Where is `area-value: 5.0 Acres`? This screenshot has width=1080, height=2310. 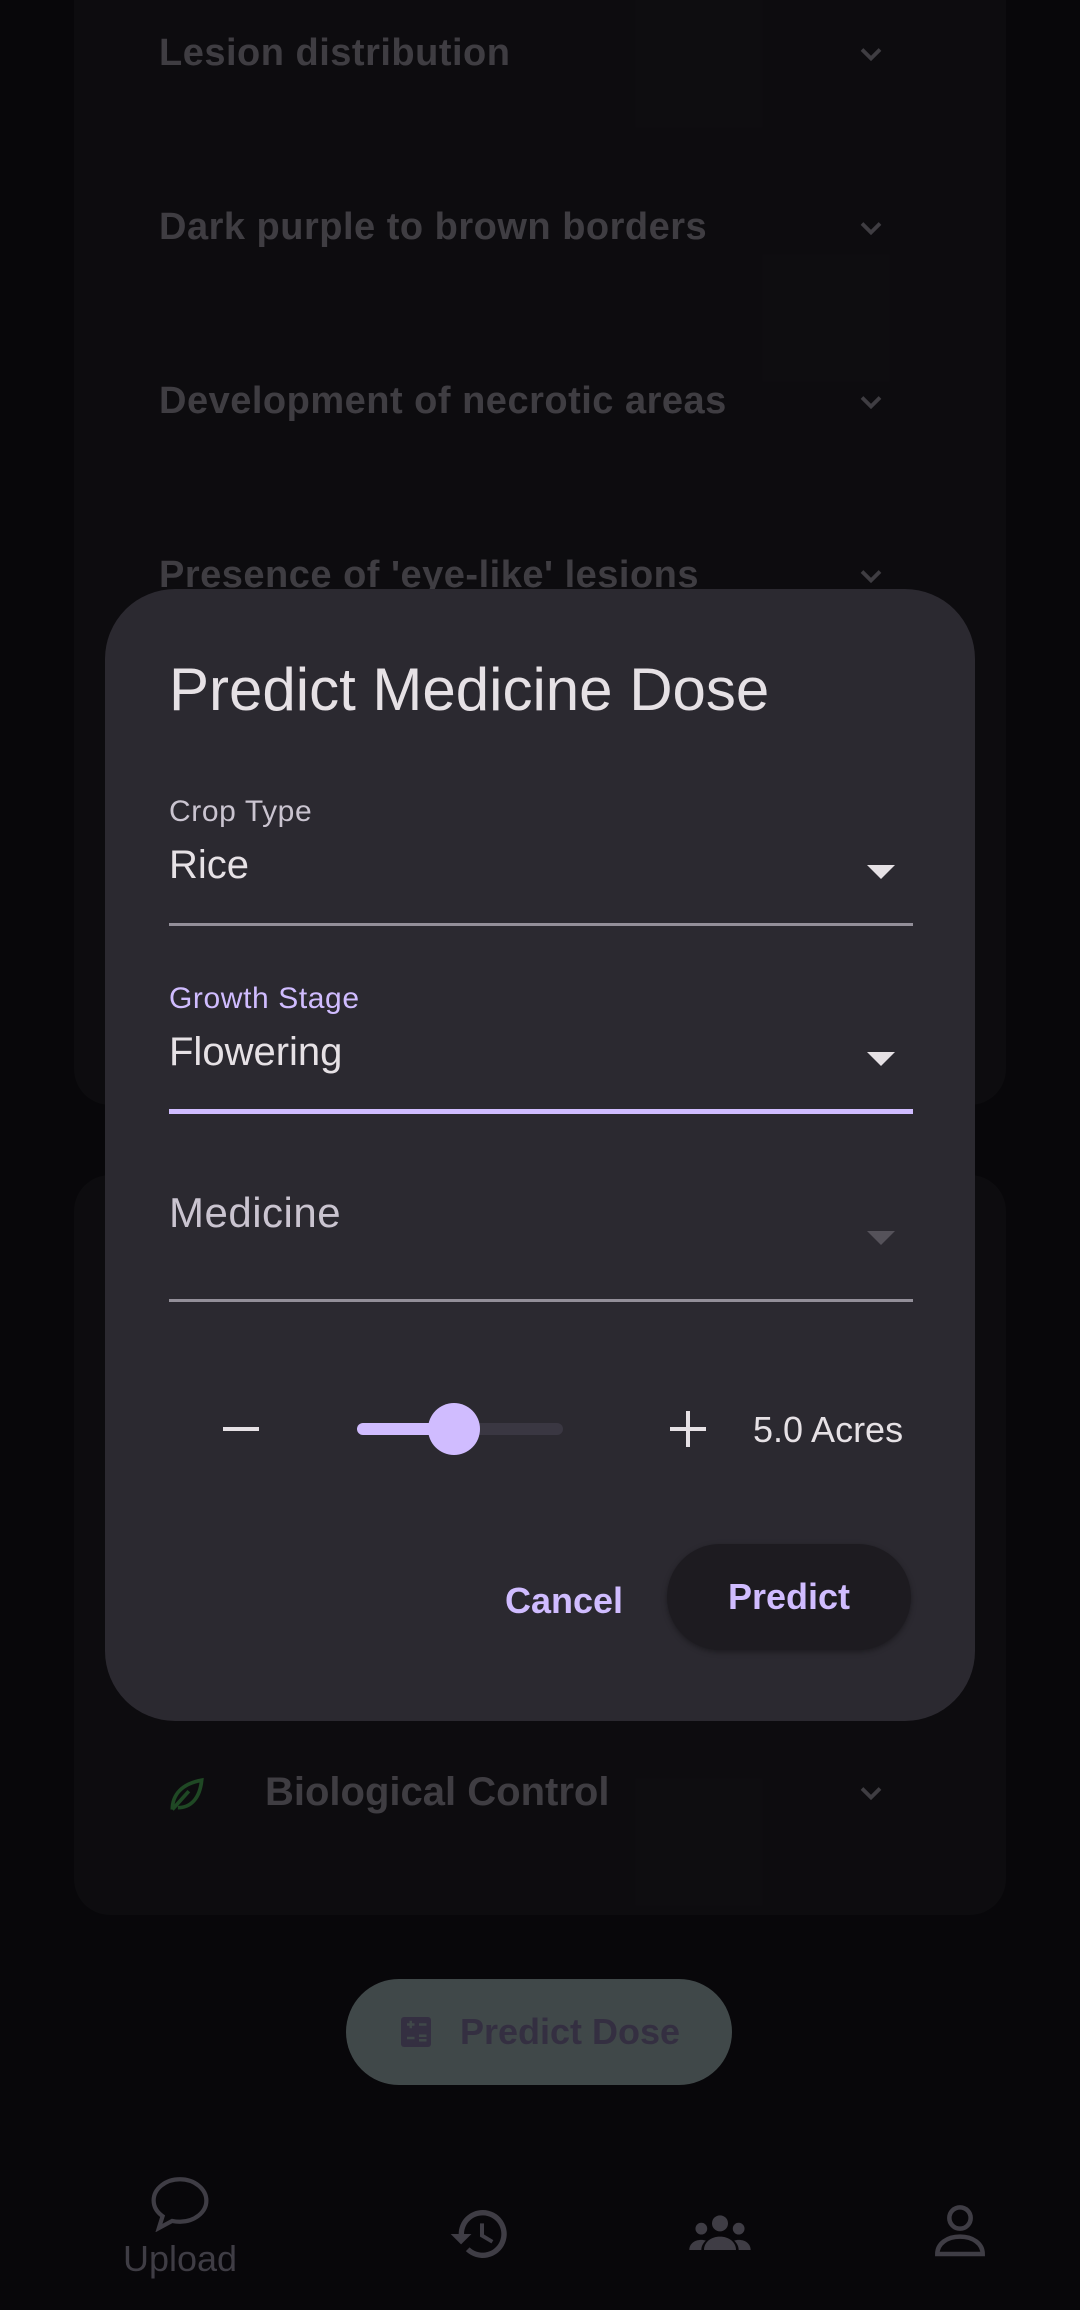
area-value: 5.0 Acres is located at coordinates (828, 1429).